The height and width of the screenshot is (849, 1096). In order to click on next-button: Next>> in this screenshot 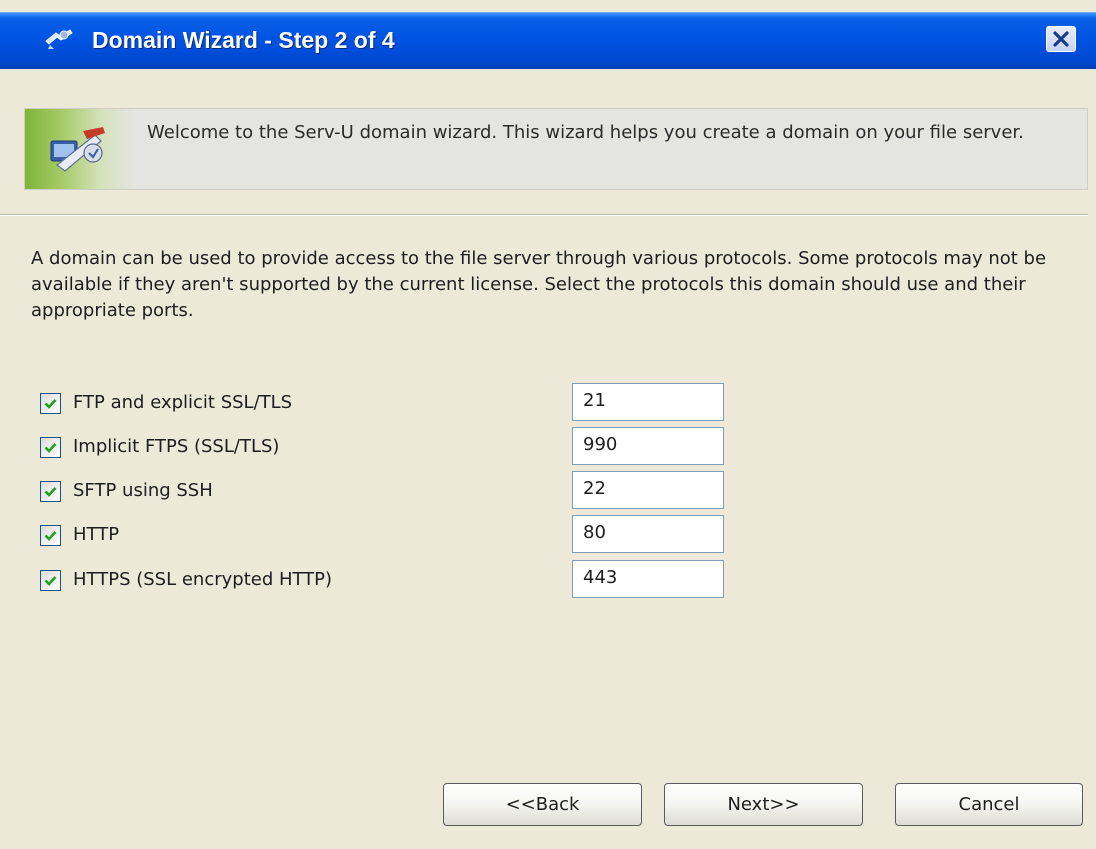, I will do `click(763, 804)`.